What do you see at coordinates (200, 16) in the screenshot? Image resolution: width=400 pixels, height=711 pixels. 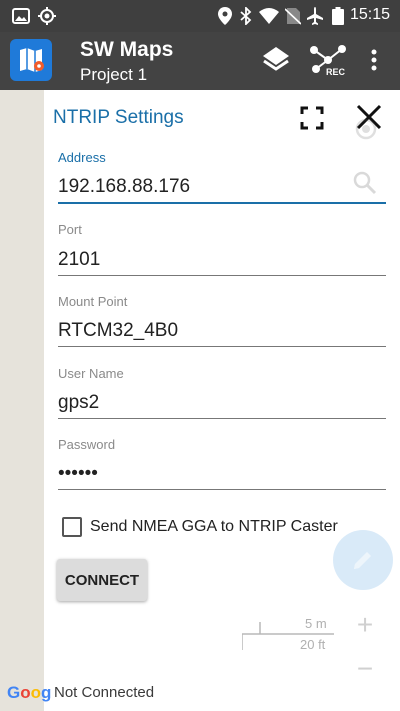 I see `status-bar: 15:15` at bounding box center [200, 16].